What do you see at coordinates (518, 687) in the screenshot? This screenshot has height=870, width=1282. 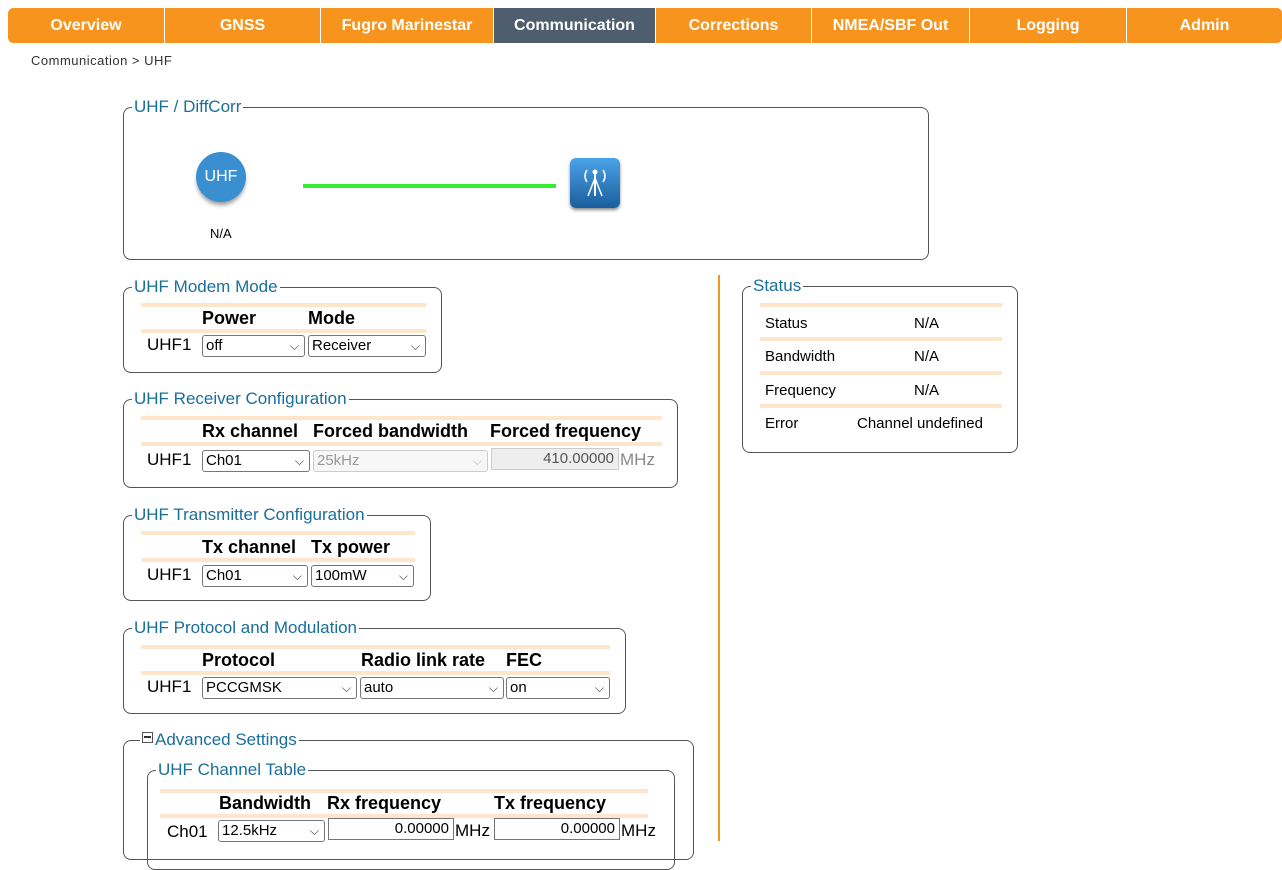 I see `fec-value: on` at bounding box center [518, 687].